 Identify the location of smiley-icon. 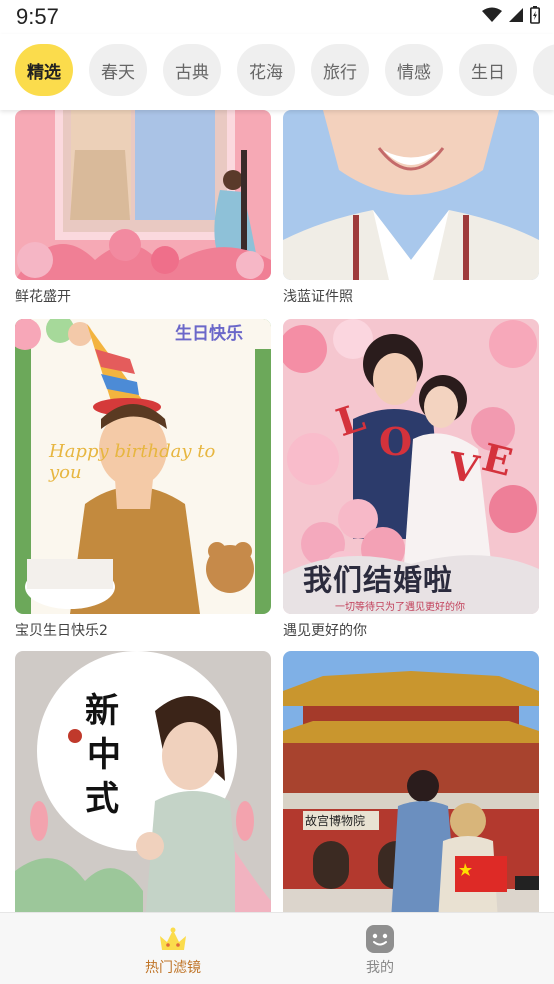
(380, 939).